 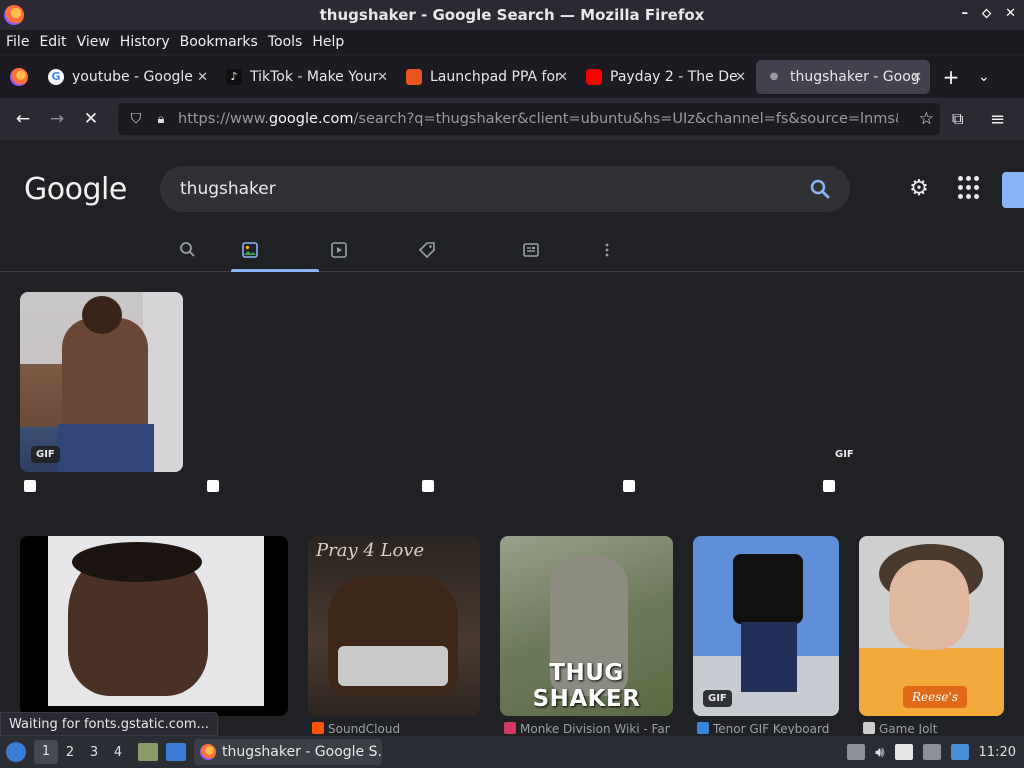 What do you see at coordinates (951, 77) in the screenshot?
I see `new-tab-button: +` at bounding box center [951, 77].